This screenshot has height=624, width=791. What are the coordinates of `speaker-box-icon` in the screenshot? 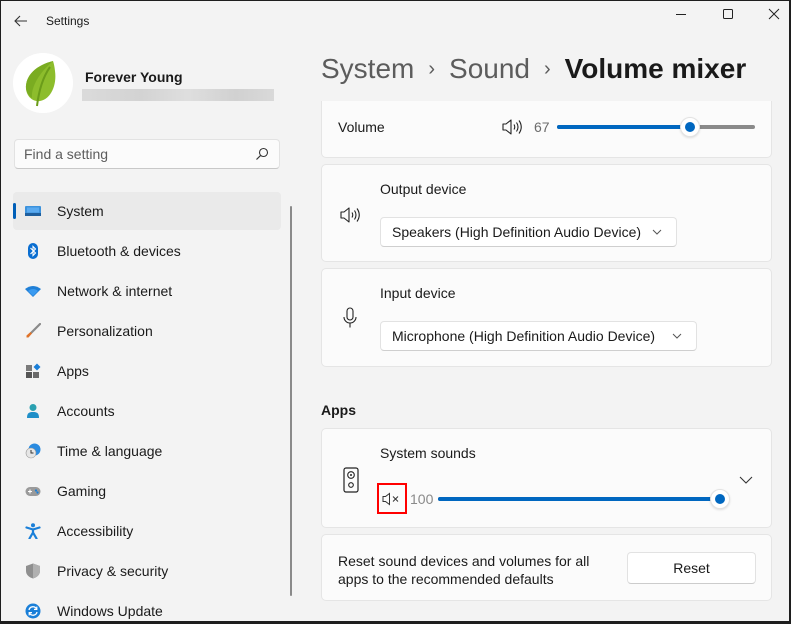 It's located at (351, 480).